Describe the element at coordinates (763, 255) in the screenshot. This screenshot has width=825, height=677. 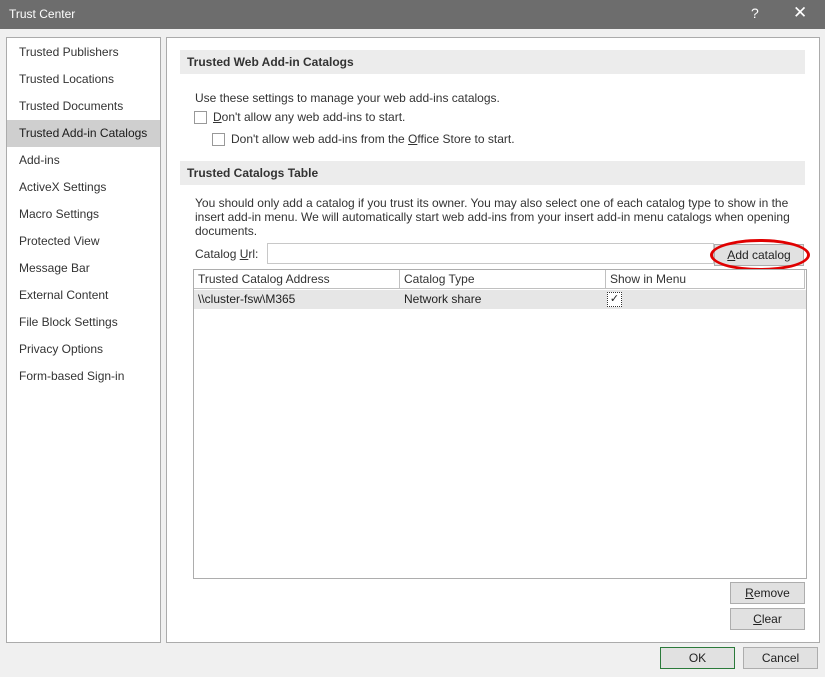
I see `button-label: dd catalog` at that location.